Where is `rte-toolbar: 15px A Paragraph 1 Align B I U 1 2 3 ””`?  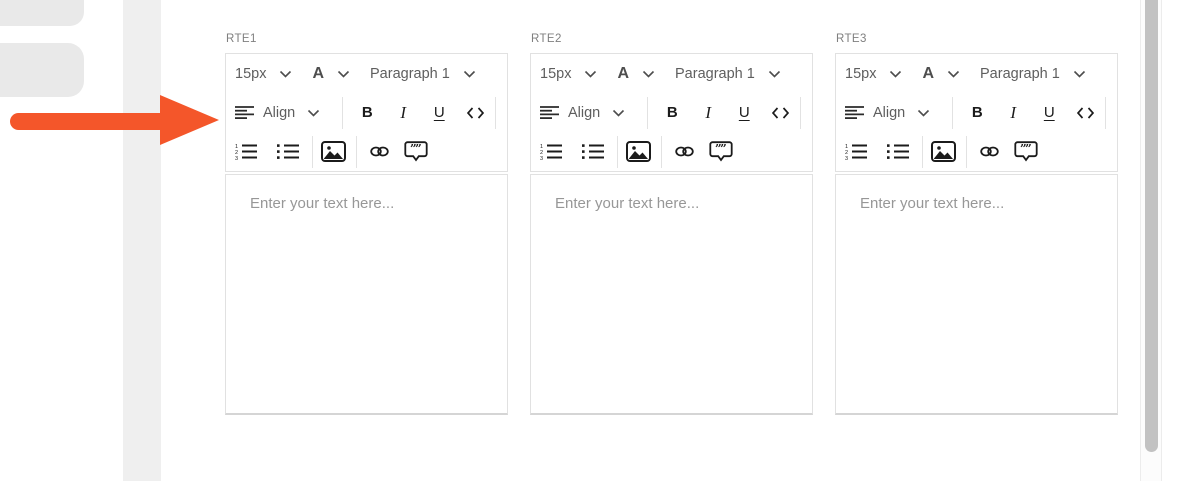
rte-toolbar: 15px A Paragraph 1 Align B I U 1 2 3 ”” is located at coordinates (976, 112).